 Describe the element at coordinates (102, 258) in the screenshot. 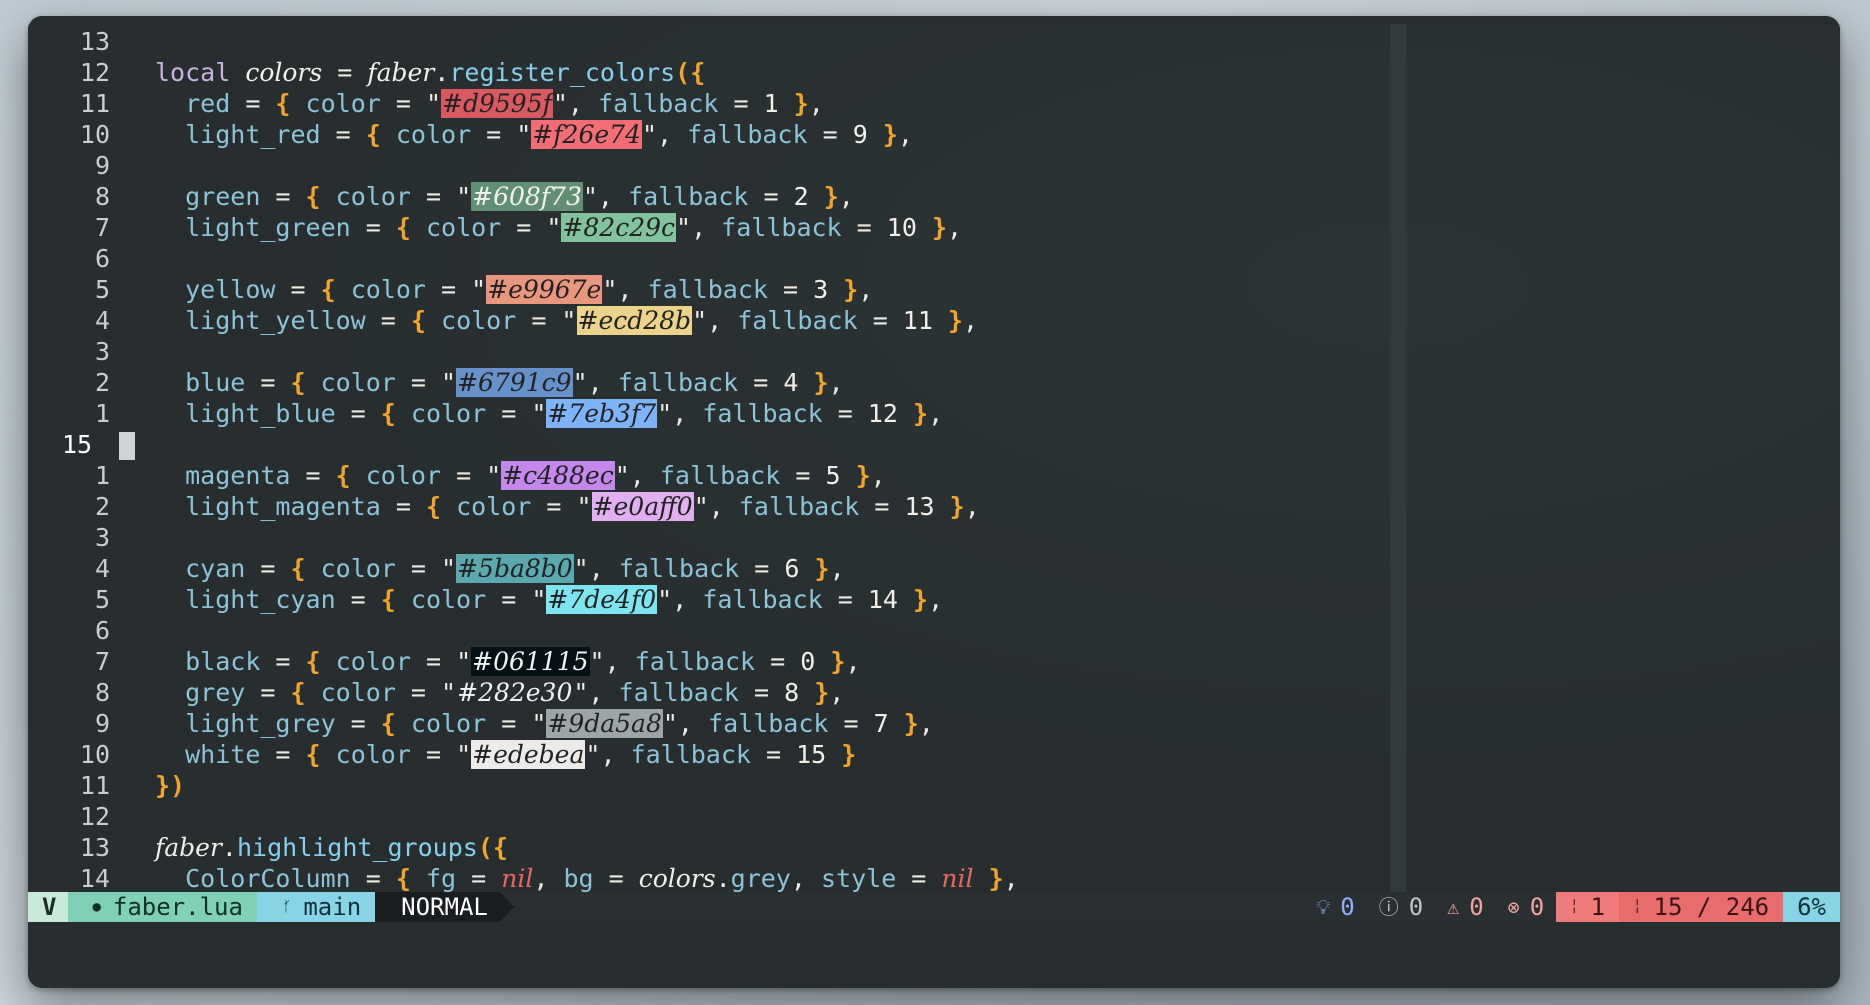

I see `line-number: 6` at that location.